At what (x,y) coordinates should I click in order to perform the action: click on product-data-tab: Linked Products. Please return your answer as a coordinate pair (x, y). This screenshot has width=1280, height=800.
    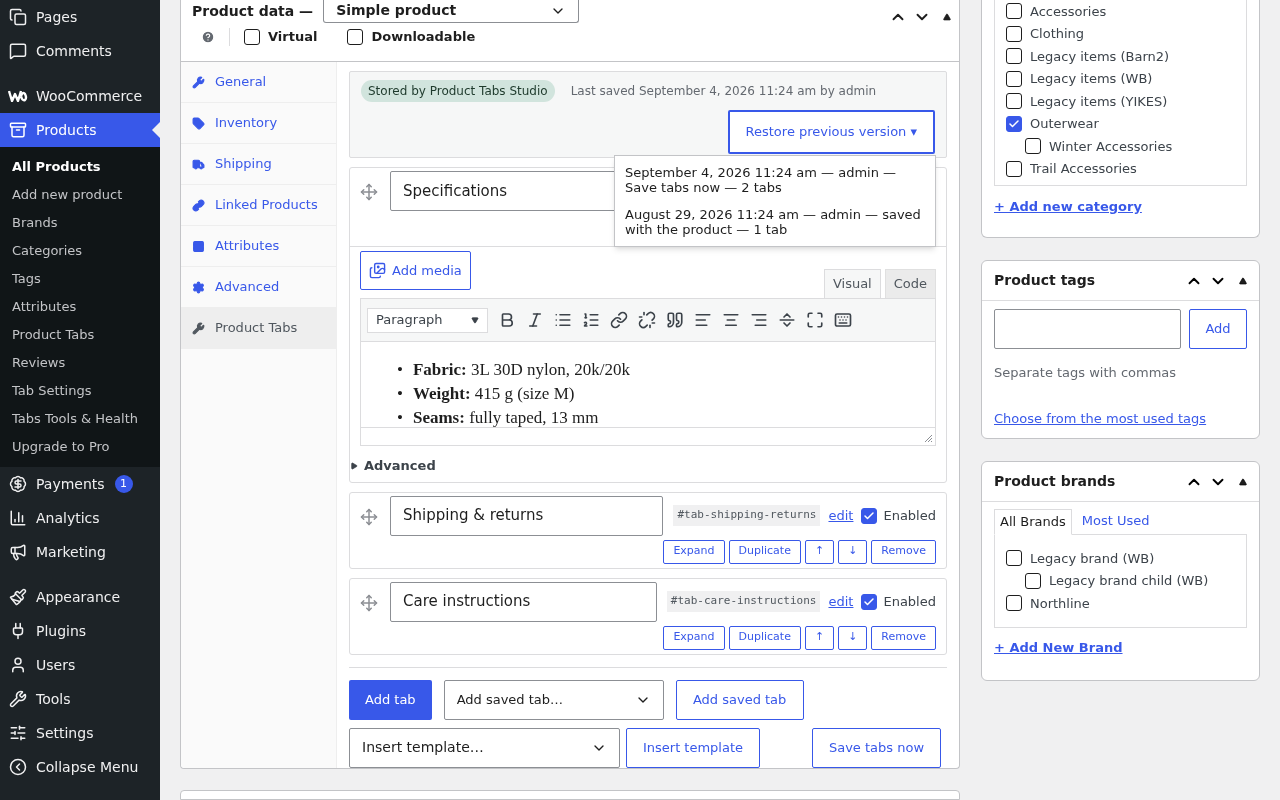
    Looking at the image, I should click on (258, 205).